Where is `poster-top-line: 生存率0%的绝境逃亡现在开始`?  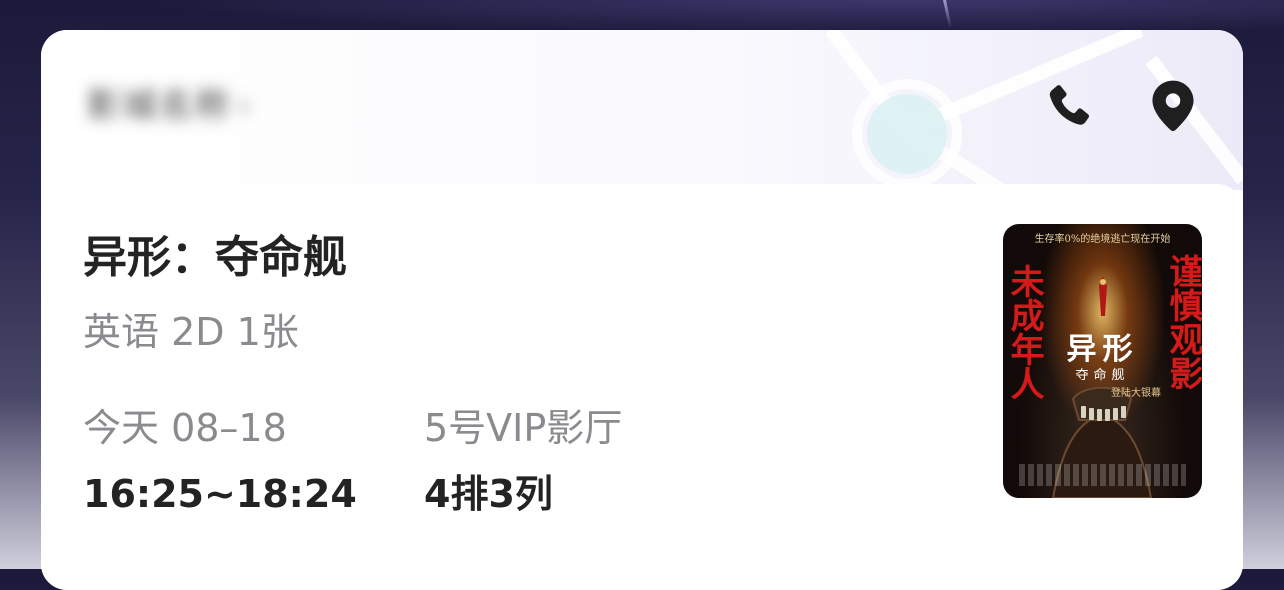 poster-top-line: 生存率0%的绝境逃亡现在开始 is located at coordinates (1102, 239).